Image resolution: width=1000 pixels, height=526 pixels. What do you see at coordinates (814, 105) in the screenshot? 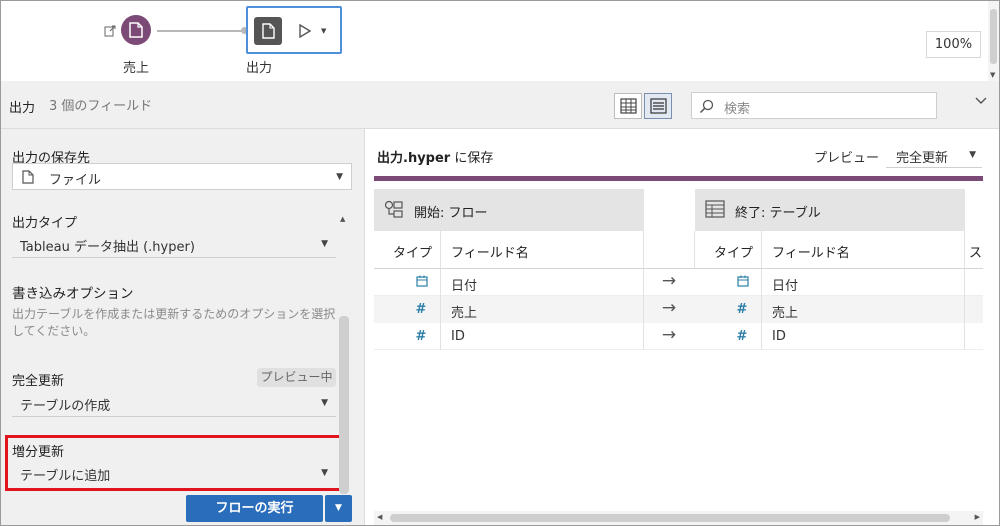
I see `search-input: 検索` at bounding box center [814, 105].